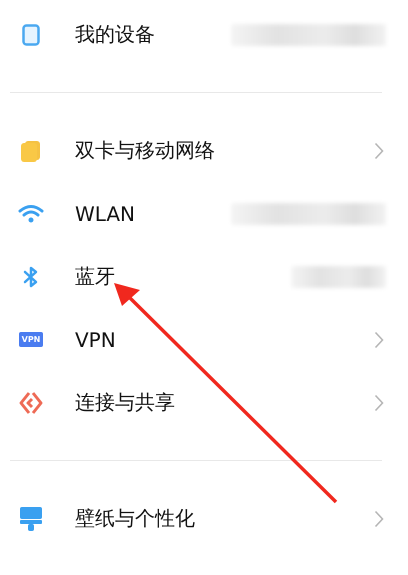 The height and width of the screenshot is (575, 408). What do you see at coordinates (31, 214) in the screenshot?
I see `wifi-icon` at bounding box center [31, 214].